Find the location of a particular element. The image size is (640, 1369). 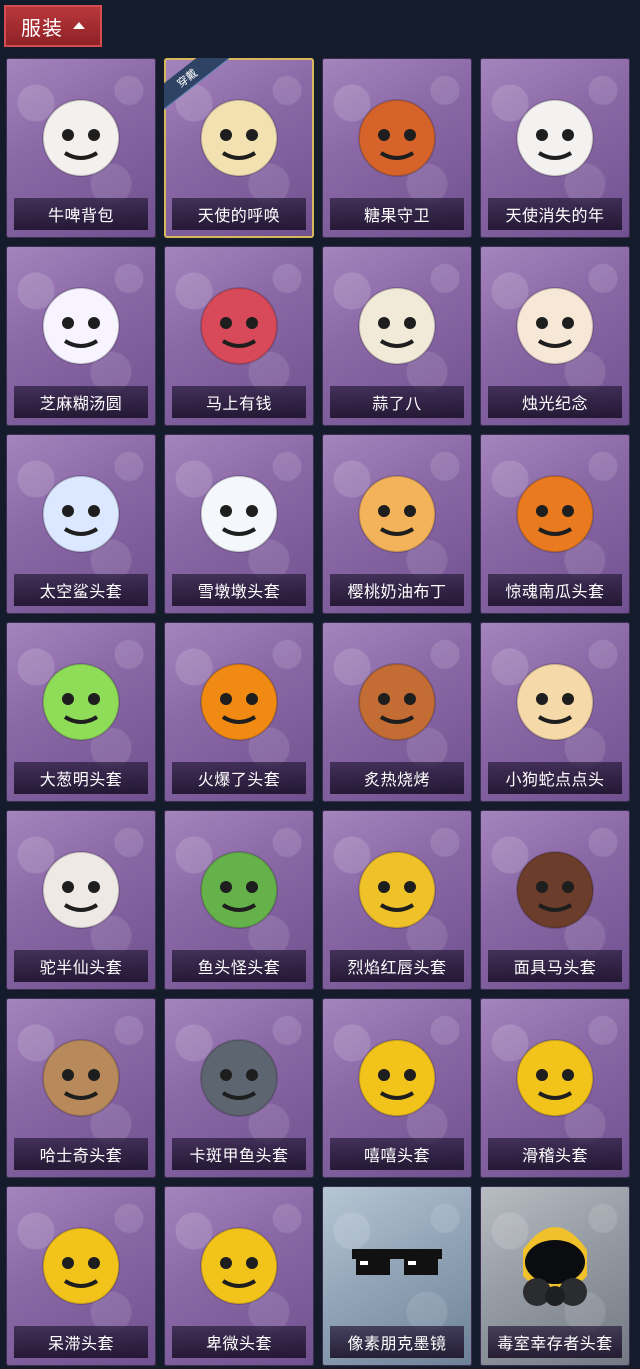

outfit-card-label: 哈士奇头套 is located at coordinates (81, 1154).